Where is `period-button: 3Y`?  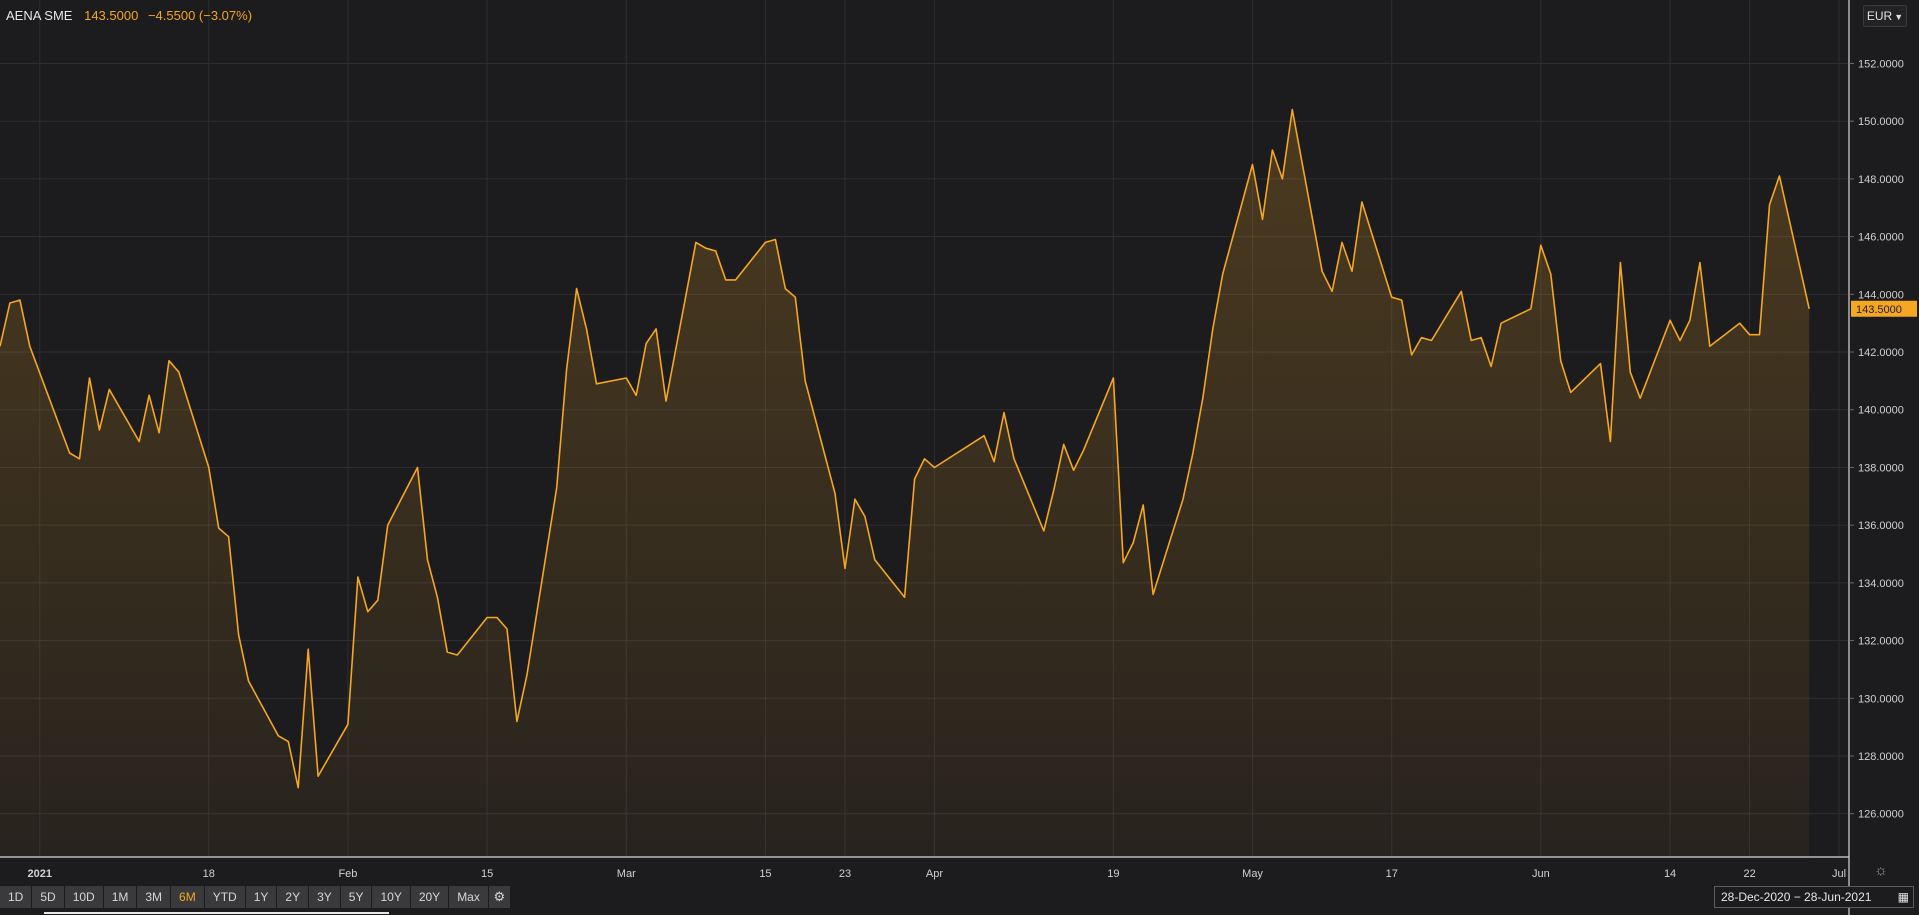 period-button: 3Y is located at coordinates (325, 897).